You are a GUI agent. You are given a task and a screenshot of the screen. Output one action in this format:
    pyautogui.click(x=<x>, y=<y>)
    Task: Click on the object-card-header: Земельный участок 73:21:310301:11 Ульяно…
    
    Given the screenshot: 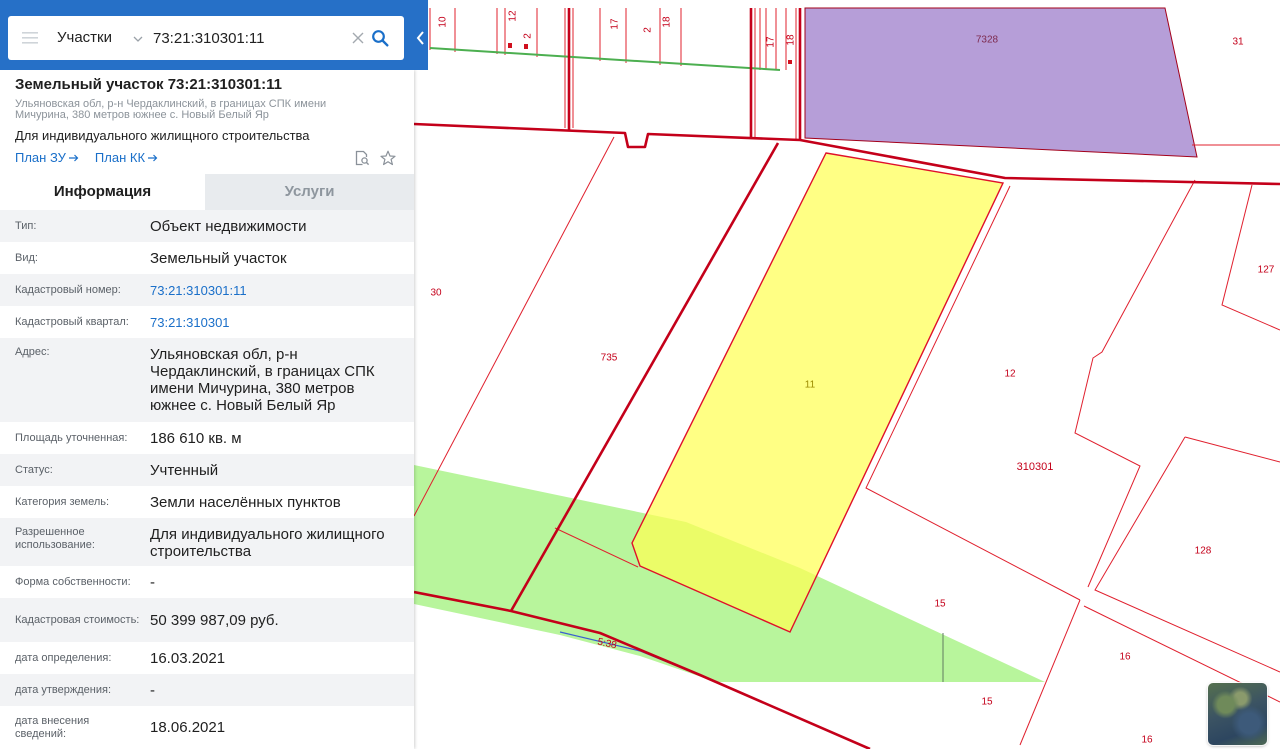 What is the action you would take?
    pyautogui.click(x=207, y=122)
    